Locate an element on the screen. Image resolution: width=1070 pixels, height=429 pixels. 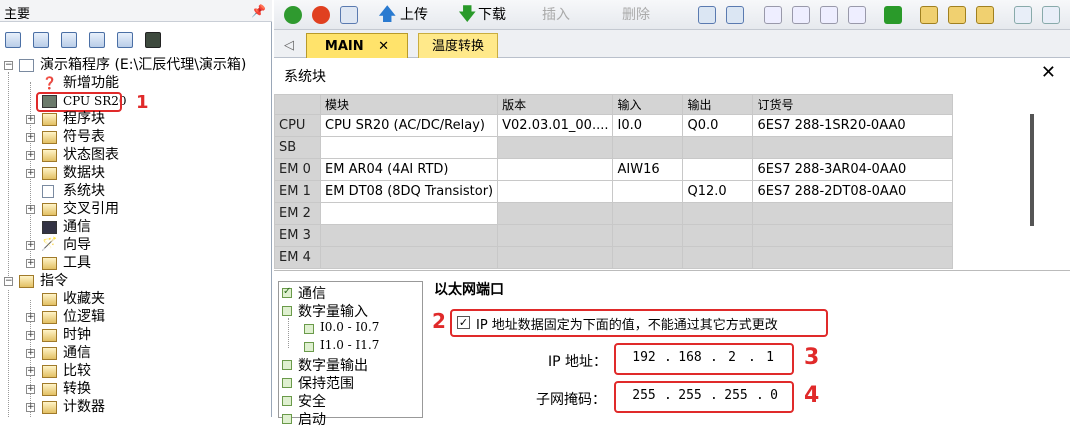
tab-main: MAIN ✕ is located at coordinates (357, 45).